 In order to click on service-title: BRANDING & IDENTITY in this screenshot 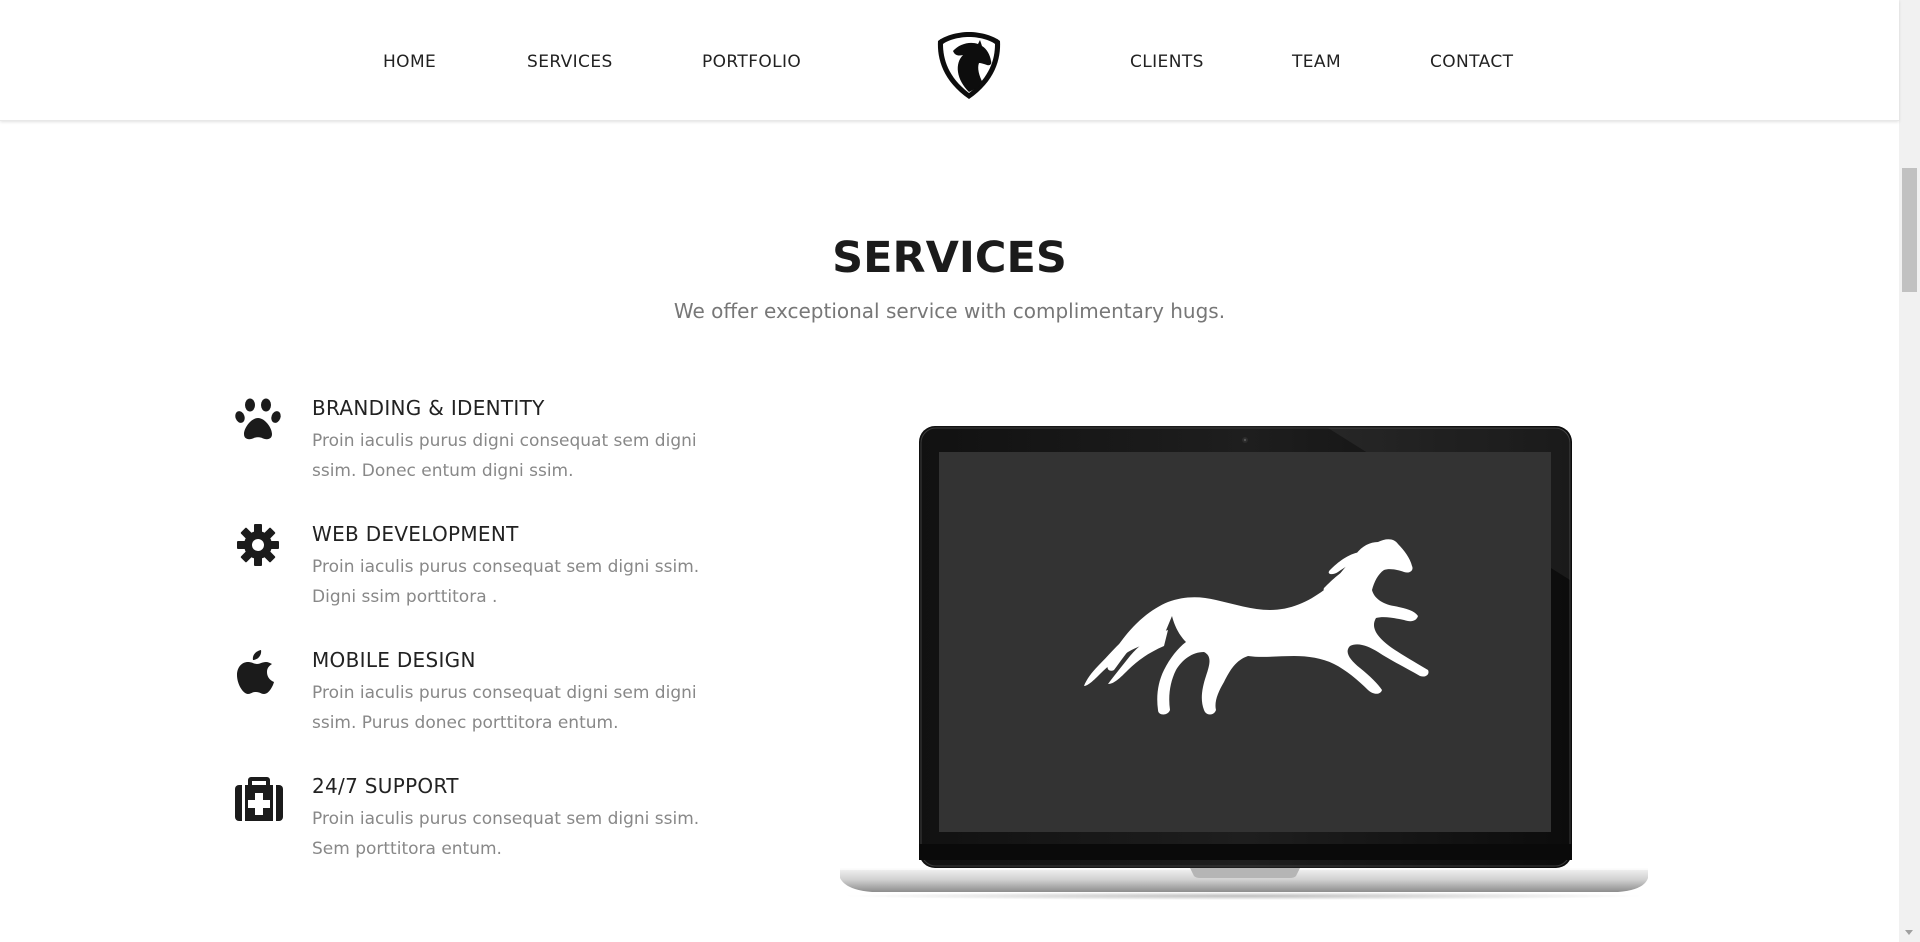, I will do `click(428, 408)`.